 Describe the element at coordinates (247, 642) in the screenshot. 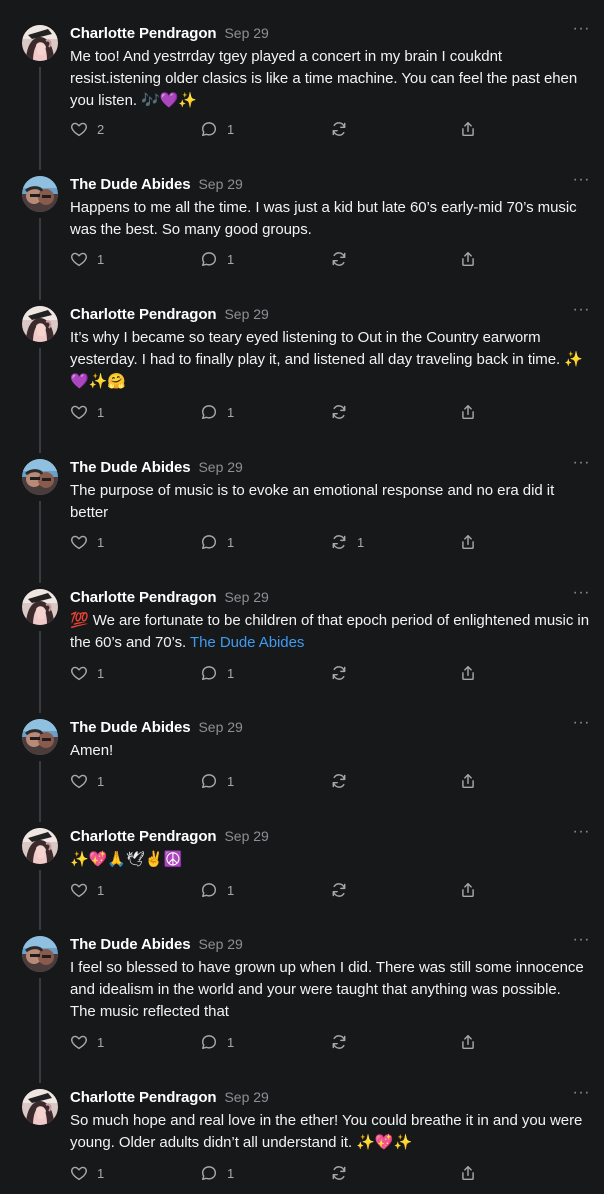

I see `mention-link: The Dude Abides` at that location.